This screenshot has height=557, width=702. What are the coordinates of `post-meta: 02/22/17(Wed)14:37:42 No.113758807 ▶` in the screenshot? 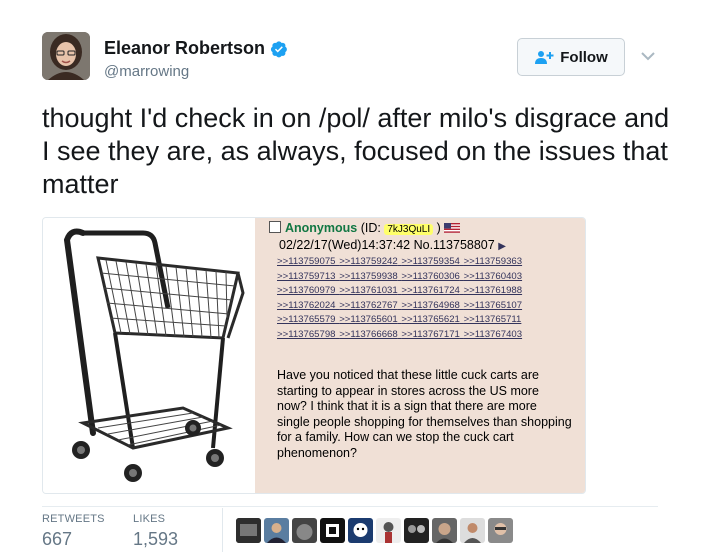 It's located at (392, 245).